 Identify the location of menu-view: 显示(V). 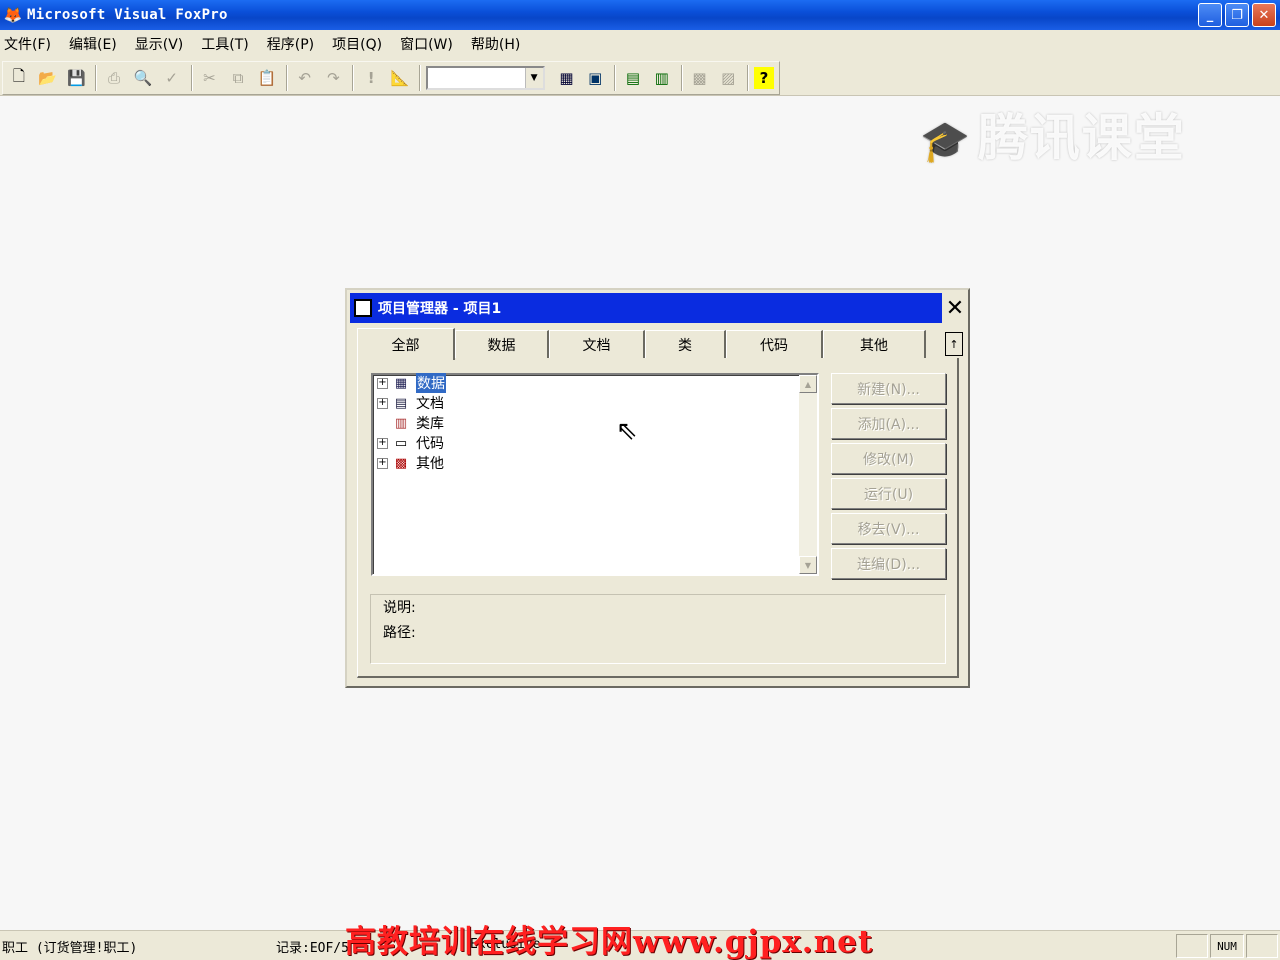
(159, 44).